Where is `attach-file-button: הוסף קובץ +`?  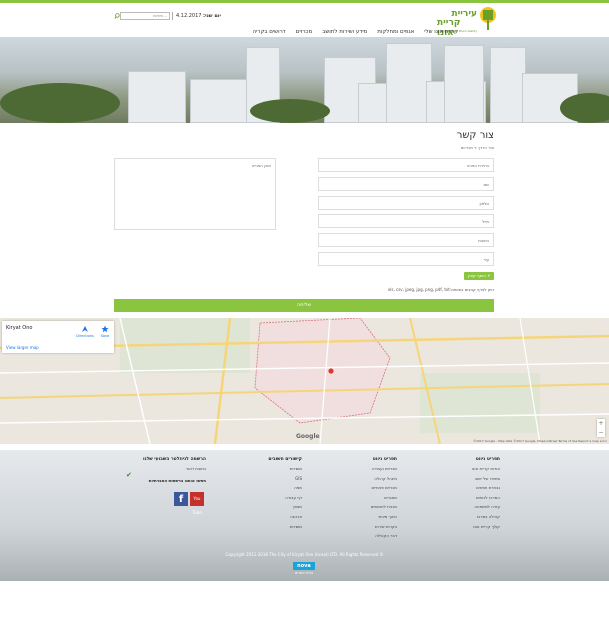
attach-file-button: הוסף קובץ + is located at coordinates (479, 276).